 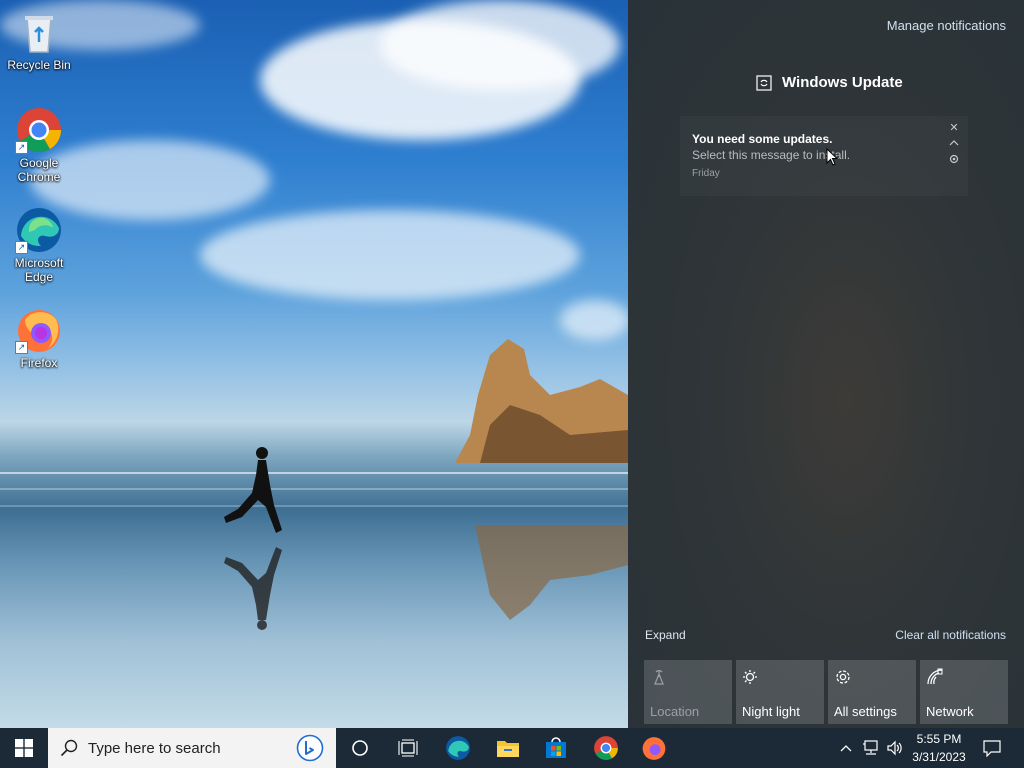 I want to click on edge-icon, so click(x=458, y=748).